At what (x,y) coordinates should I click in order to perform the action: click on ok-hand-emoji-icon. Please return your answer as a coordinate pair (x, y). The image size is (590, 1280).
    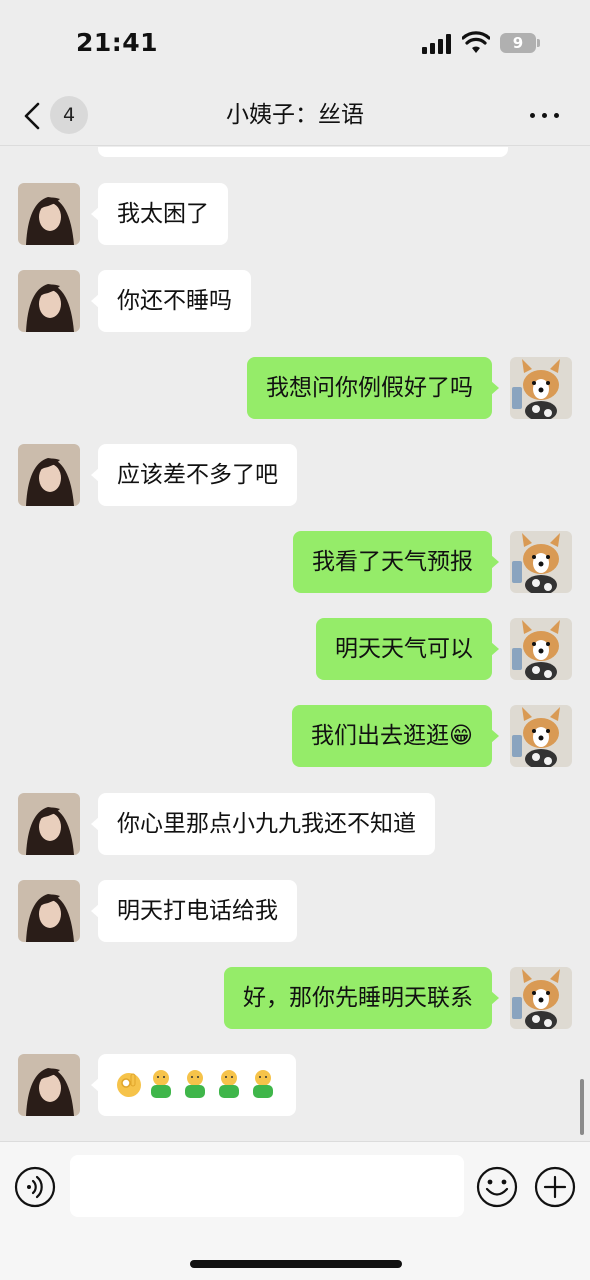
    Looking at the image, I should click on (129, 1085).